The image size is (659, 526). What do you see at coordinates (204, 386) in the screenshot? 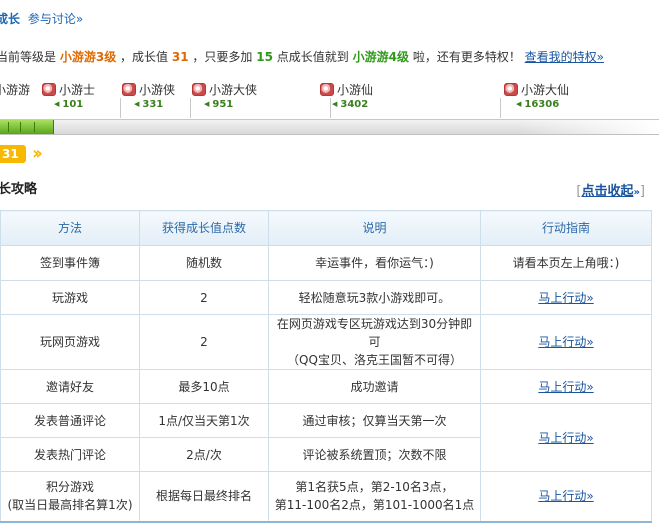
I see `points-cell: 最多10点` at bounding box center [204, 386].